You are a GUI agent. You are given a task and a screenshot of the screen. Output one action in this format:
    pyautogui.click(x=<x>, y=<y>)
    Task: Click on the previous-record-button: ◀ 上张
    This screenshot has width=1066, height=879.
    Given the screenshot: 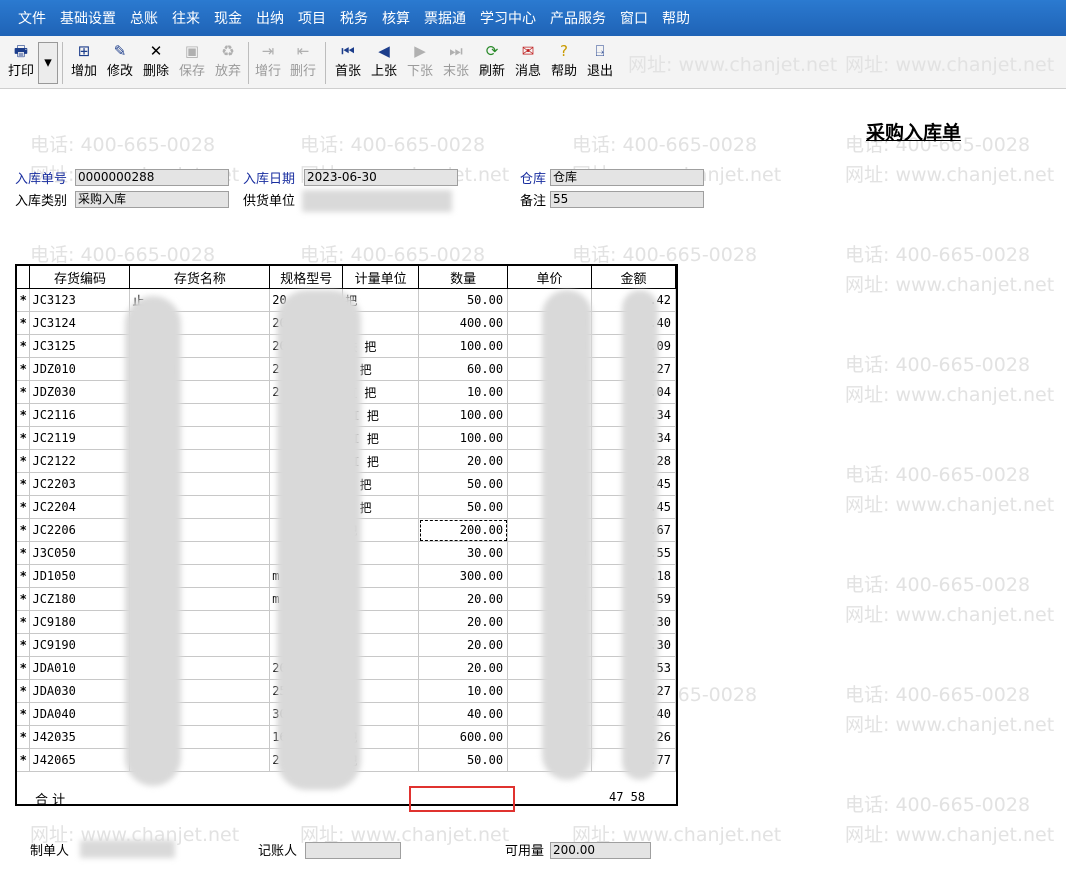 What is the action you would take?
    pyautogui.click(x=384, y=63)
    